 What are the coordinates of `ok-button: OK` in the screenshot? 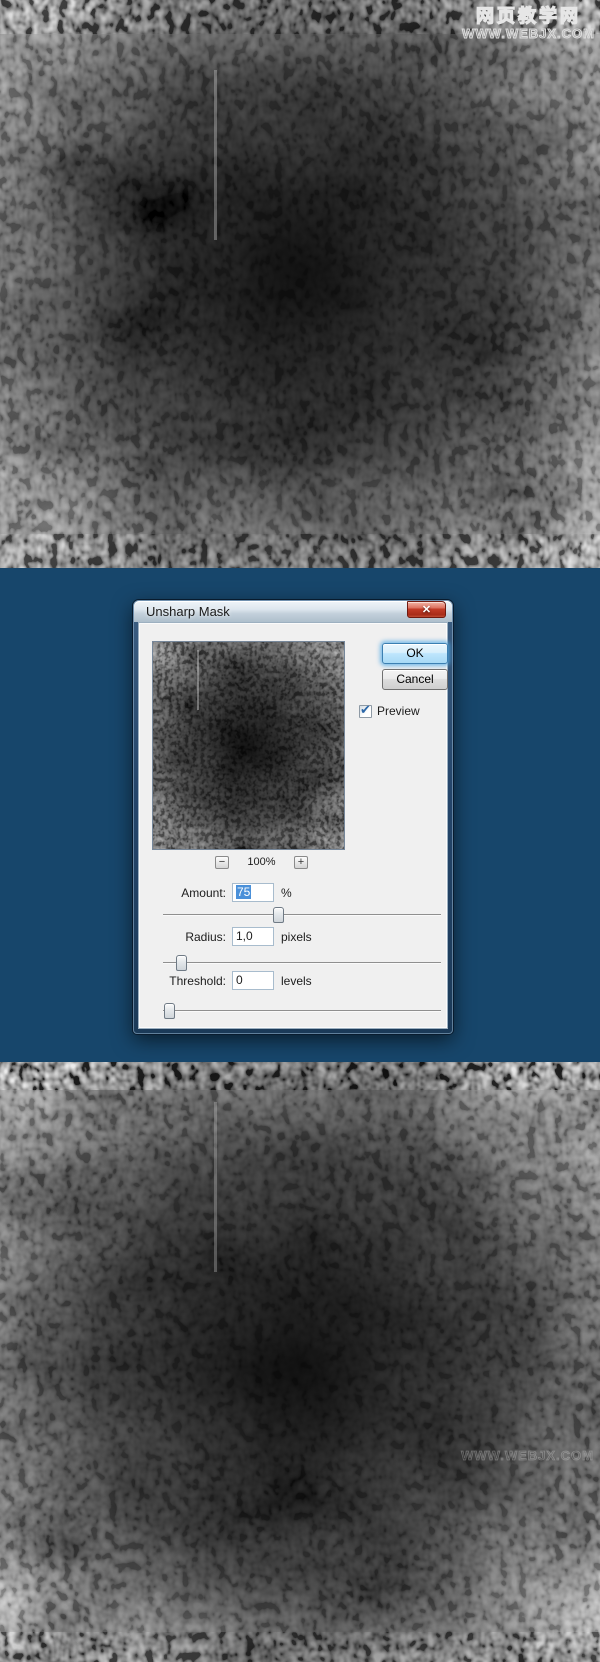 It's located at (415, 653).